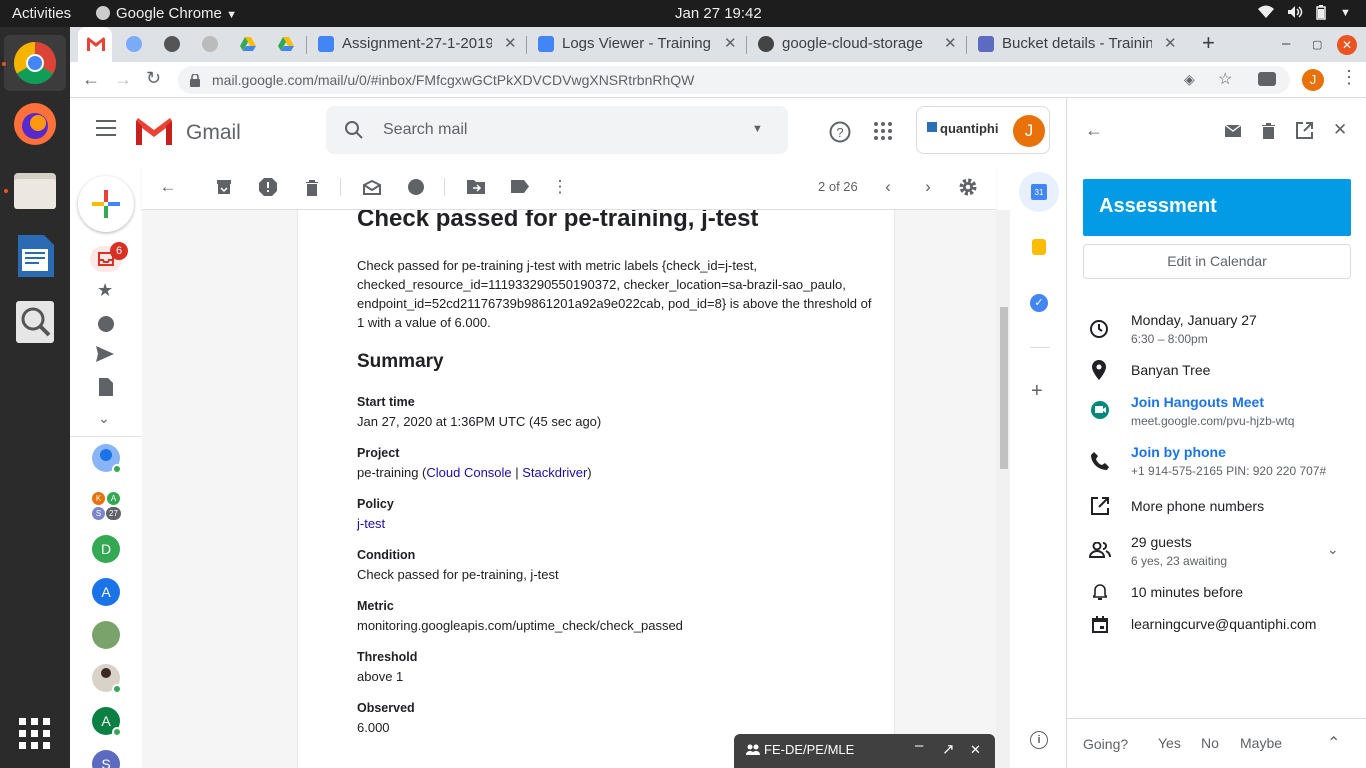 The image size is (1366, 768). What do you see at coordinates (1347, 44) in the screenshot?
I see `window-close-button: ✕` at bounding box center [1347, 44].